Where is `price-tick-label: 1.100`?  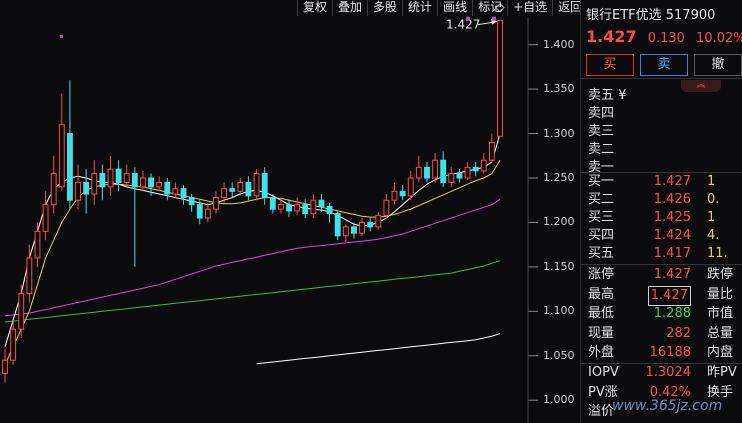 price-tick-label: 1.100 is located at coordinates (559, 311).